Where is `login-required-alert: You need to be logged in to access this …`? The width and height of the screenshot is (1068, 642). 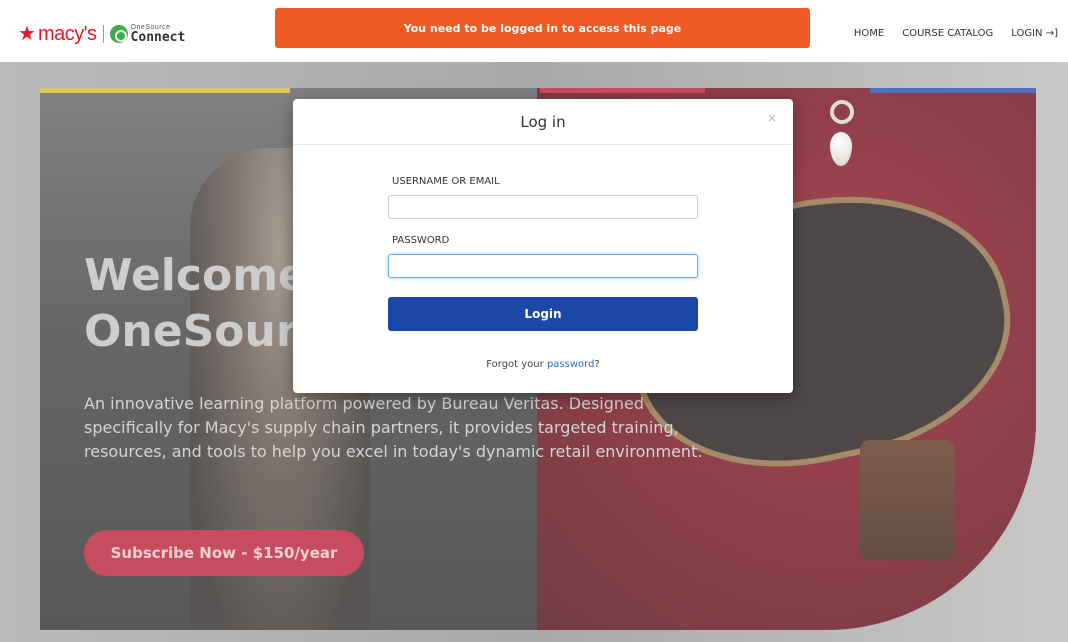 login-required-alert: You need to be logged in to access this … is located at coordinates (542, 28).